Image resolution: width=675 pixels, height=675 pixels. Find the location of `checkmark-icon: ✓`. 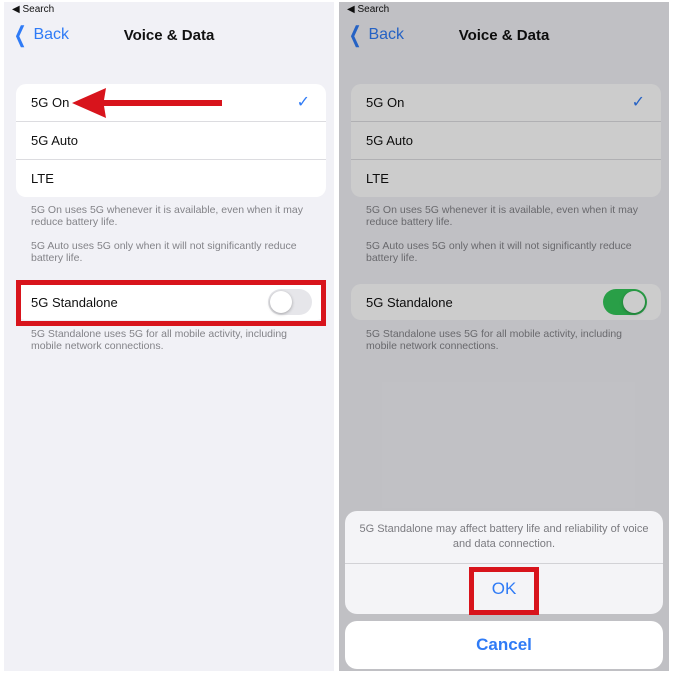

checkmark-icon: ✓ is located at coordinates (303, 102).